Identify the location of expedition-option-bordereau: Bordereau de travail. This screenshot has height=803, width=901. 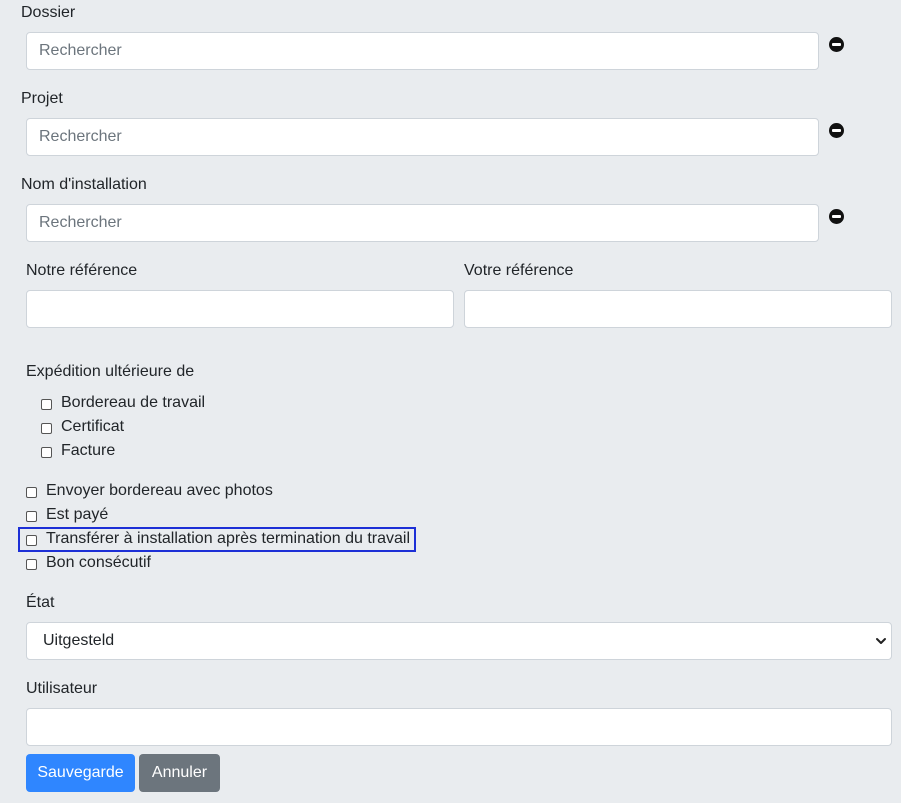
(123, 403).